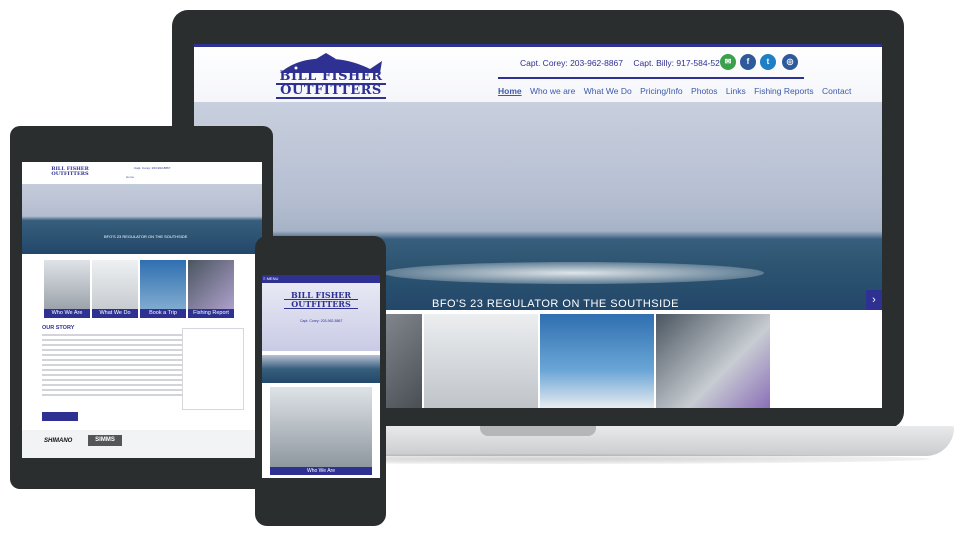 The image size is (960, 540). I want to click on tablet-tile-who-we-are: Who We Are, so click(67, 289).